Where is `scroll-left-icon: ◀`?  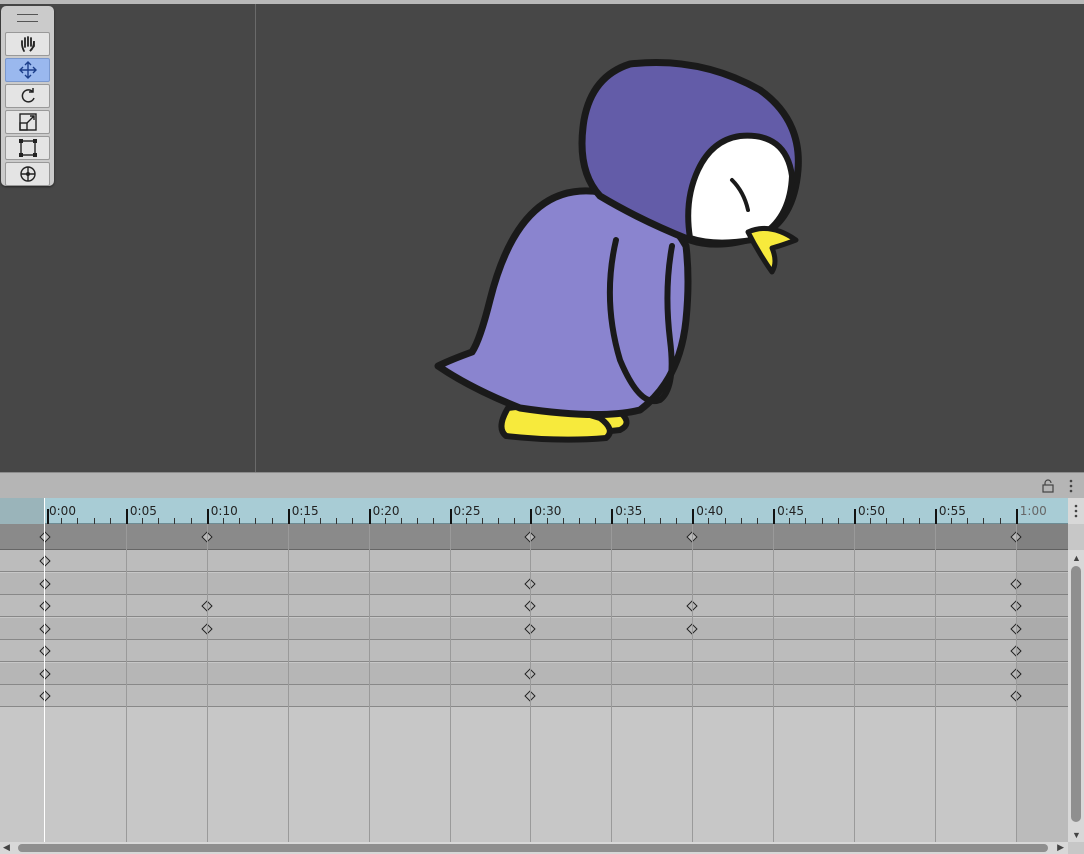 scroll-left-icon: ◀ is located at coordinates (6, 847).